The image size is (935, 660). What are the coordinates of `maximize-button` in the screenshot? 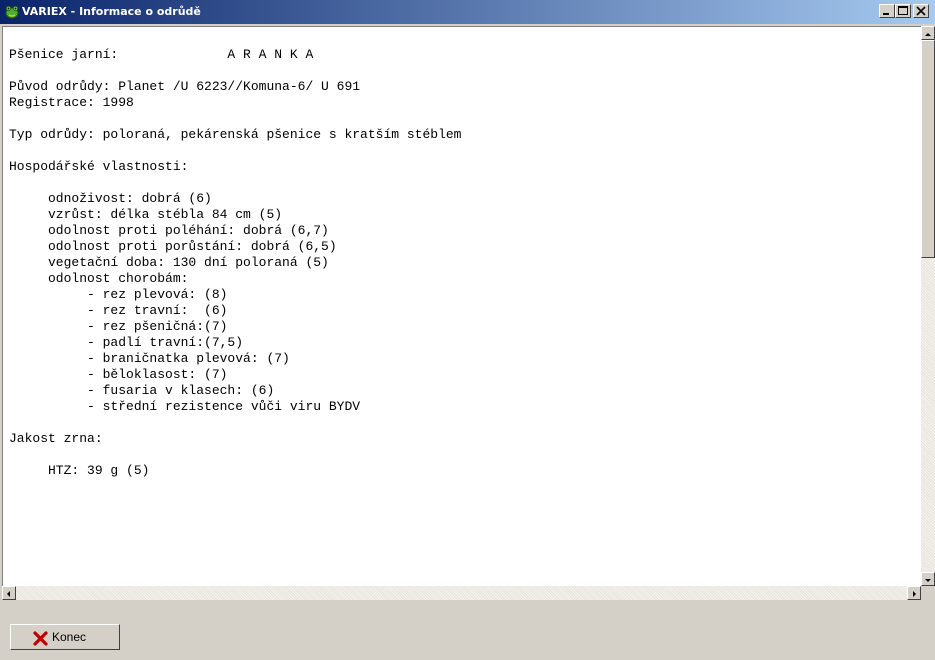 It's located at (903, 11).